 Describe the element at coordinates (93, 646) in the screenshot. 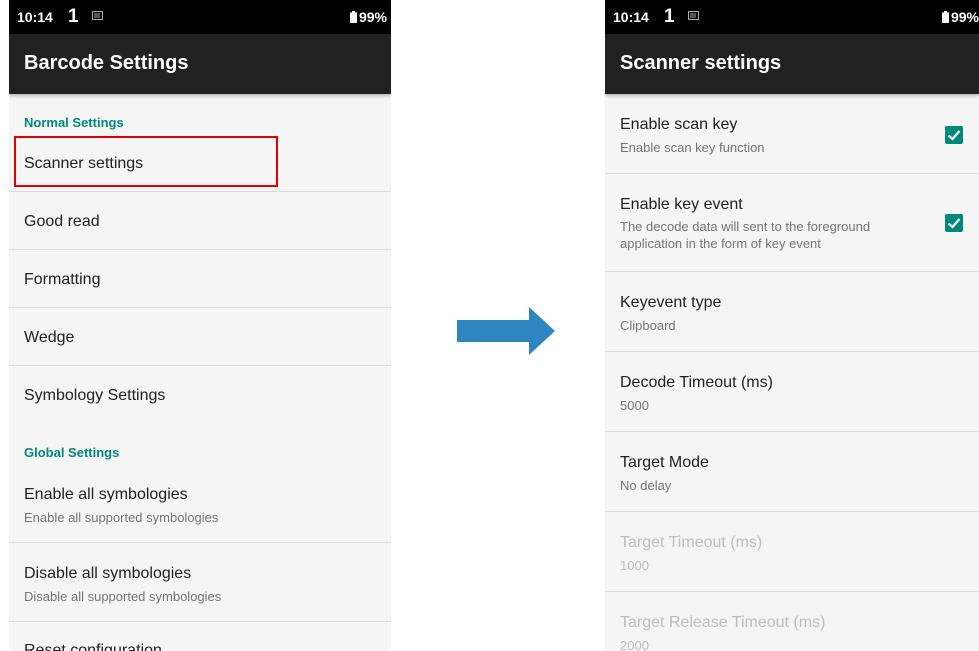

I see `list-item-title: Reset configuration` at that location.